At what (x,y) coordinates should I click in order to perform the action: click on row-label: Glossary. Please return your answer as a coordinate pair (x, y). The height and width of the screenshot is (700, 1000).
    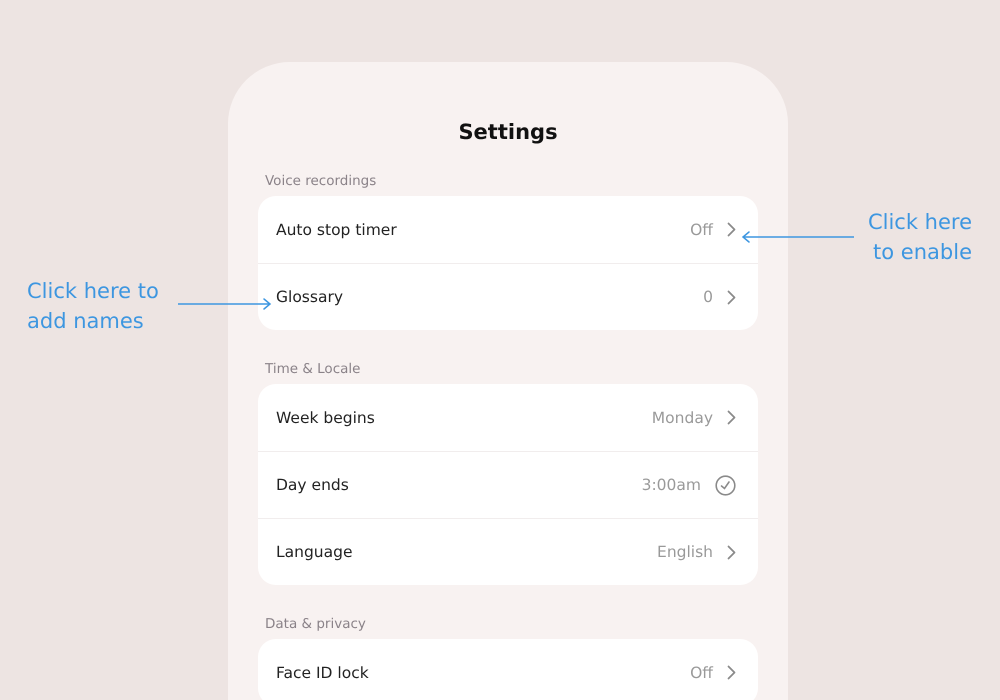
    Looking at the image, I should click on (310, 297).